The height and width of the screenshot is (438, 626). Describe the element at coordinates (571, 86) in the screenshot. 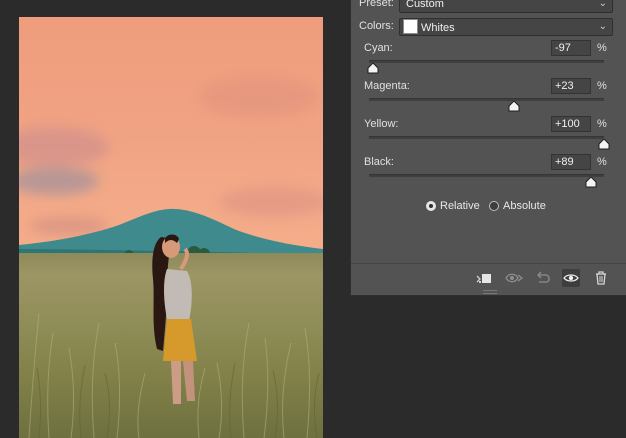

I see `magenta-value-field: +23` at that location.